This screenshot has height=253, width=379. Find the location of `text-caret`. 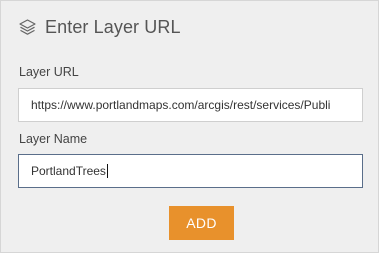

text-caret is located at coordinates (107, 171).